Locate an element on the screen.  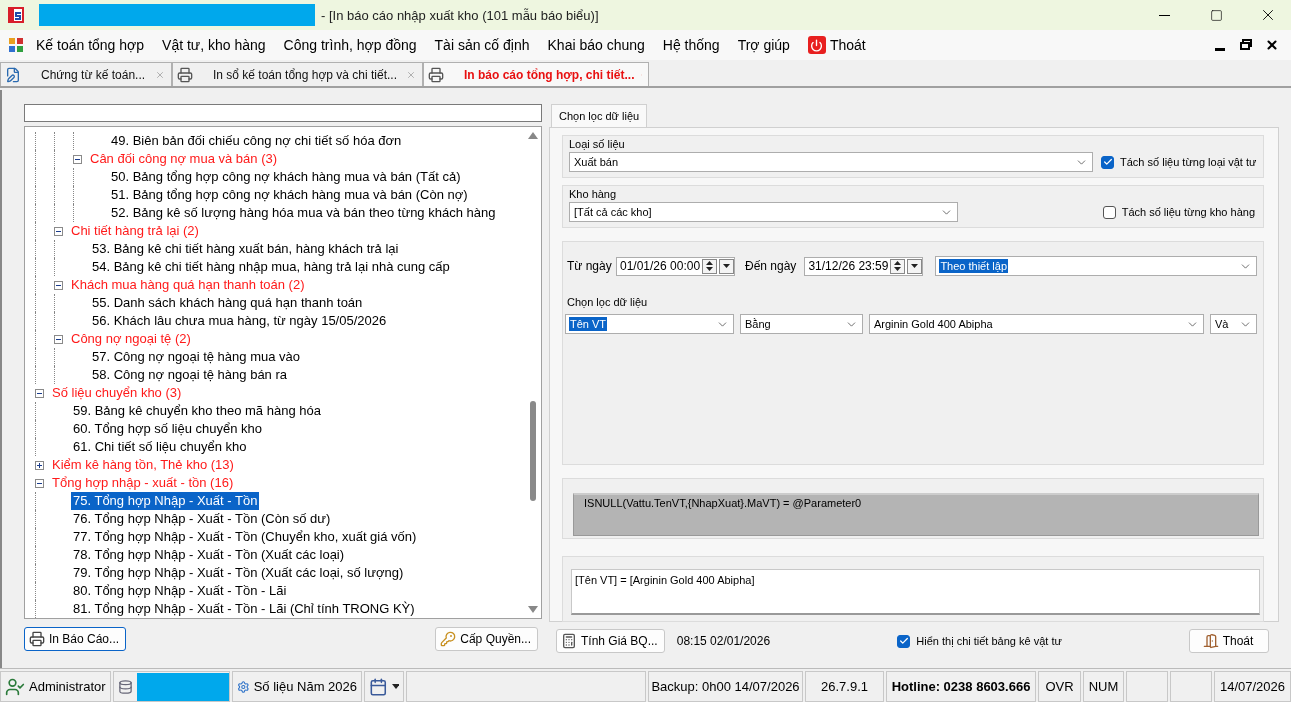
tree-group: Công nợ ngoại tệ (2) is located at coordinates (131, 339).